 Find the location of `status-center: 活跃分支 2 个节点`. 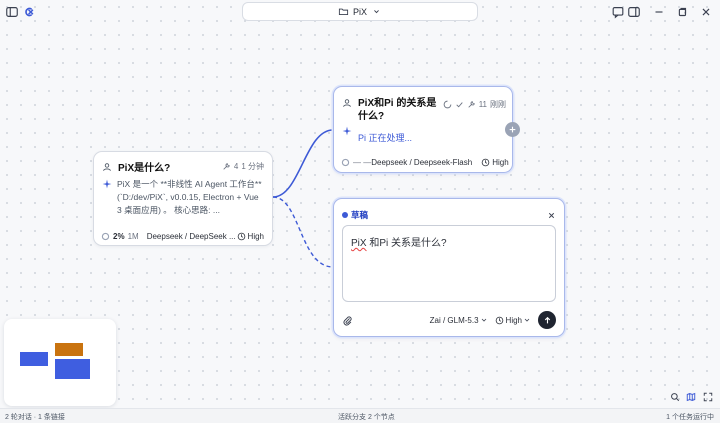

status-center: 活跃分支 2 个节点 is located at coordinates (366, 417).